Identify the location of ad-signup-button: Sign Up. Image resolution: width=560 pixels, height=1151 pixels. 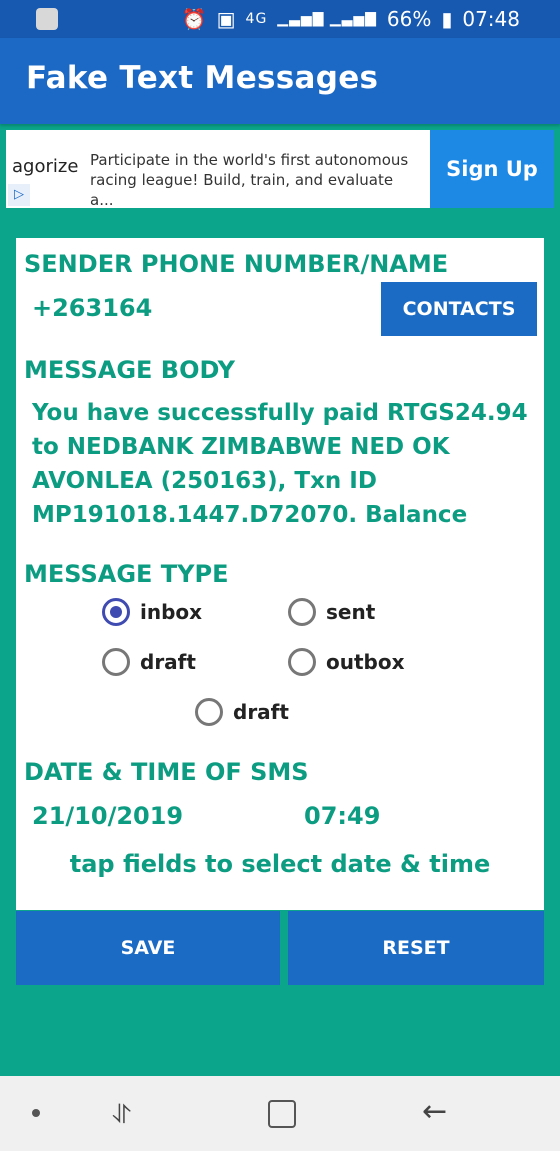
(492, 169).